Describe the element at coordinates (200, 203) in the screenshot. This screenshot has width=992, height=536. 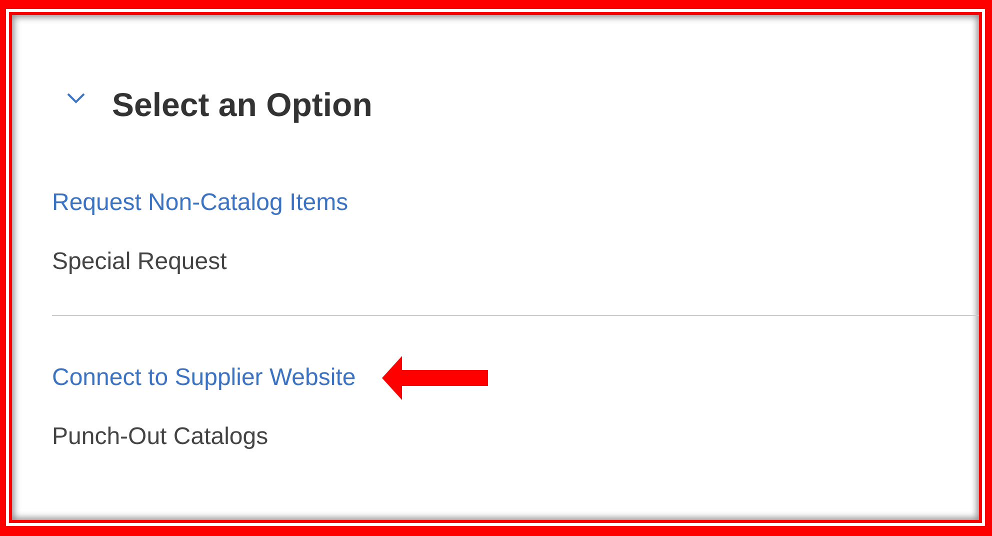
I see `option-link: Request Non-Catalog Items` at that location.